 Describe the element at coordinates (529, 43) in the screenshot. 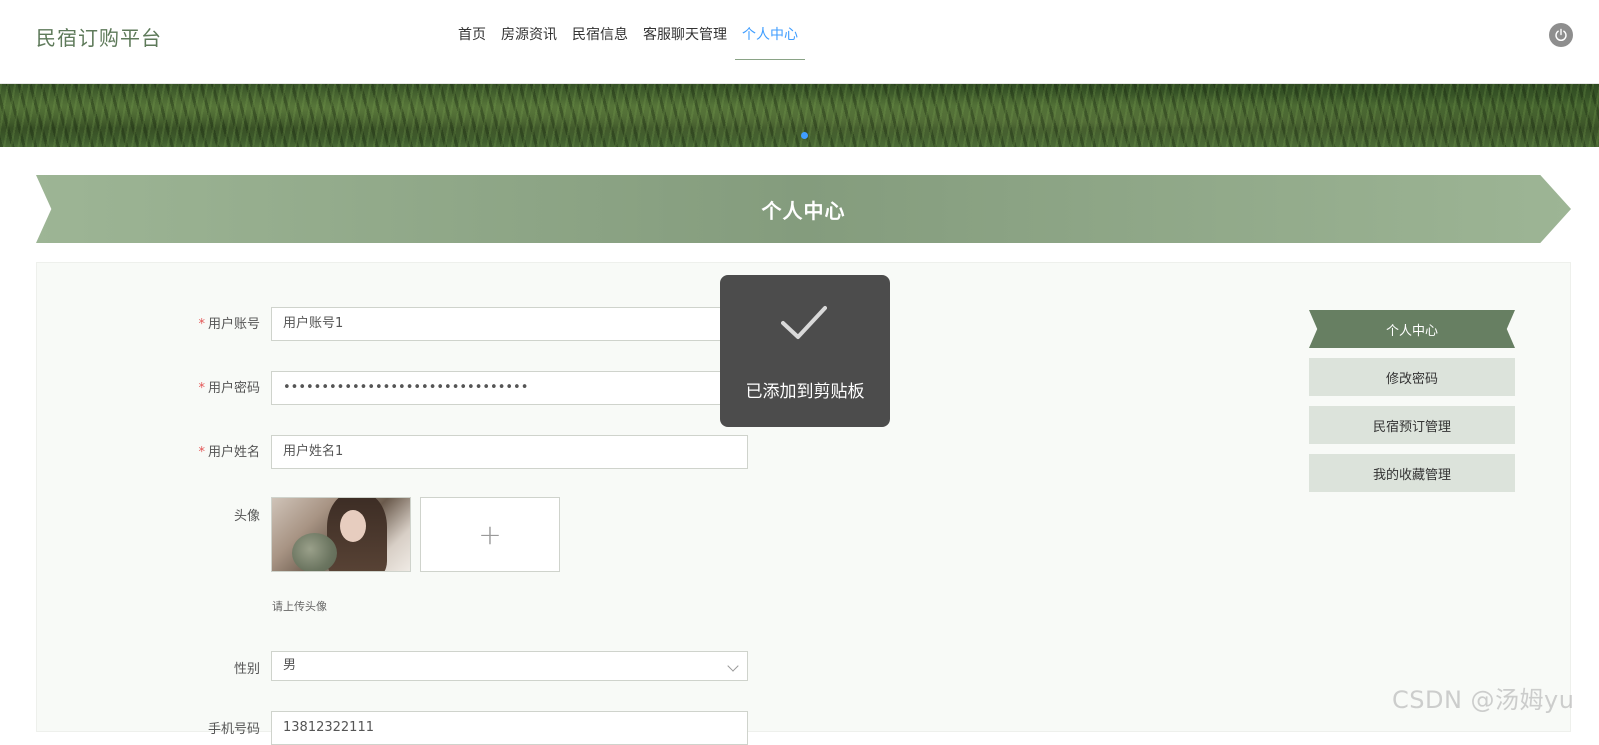

I see `nav-listings-news: 房源资讯` at that location.